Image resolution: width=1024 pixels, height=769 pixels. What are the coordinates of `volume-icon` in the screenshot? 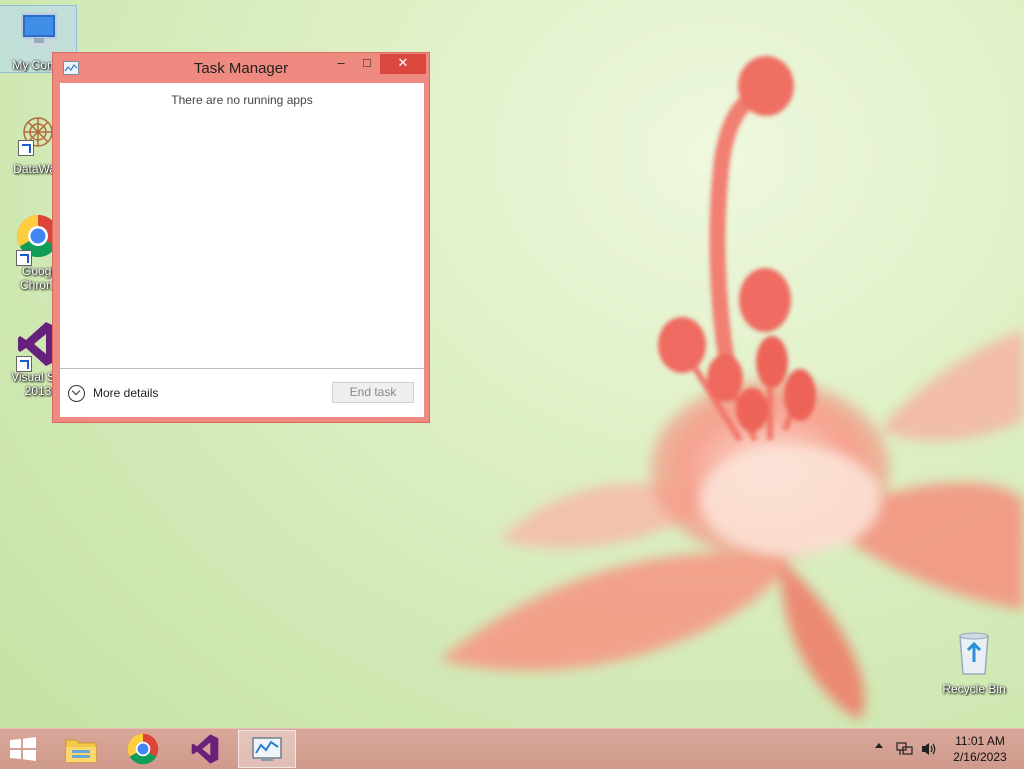 It's located at (929, 749).